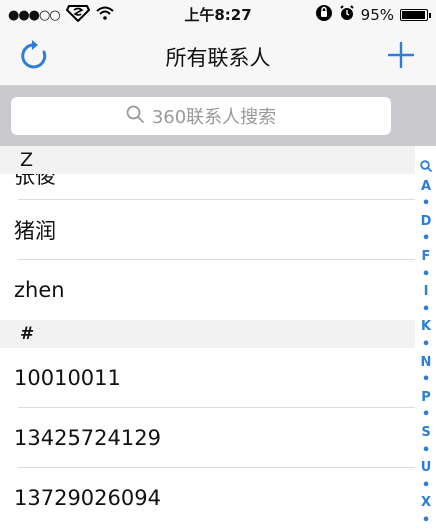 Image resolution: width=436 pixels, height=529 pixels. Describe the element at coordinates (426, 292) in the screenshot. I see `index-letter: I` at that location.